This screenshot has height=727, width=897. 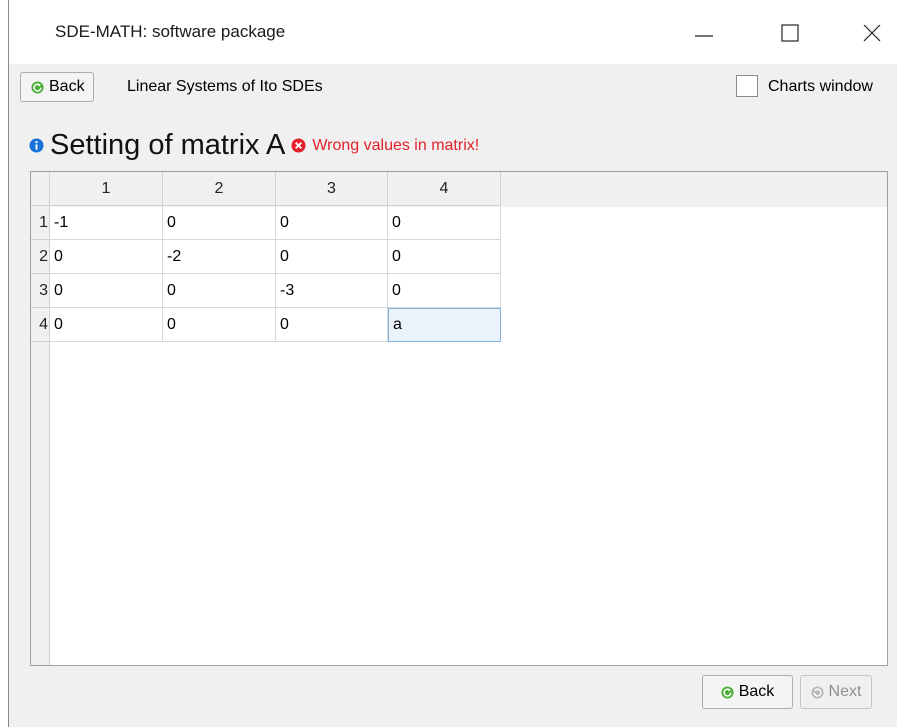 I want to click on info-circle-icon, so click(x=36, y=145).